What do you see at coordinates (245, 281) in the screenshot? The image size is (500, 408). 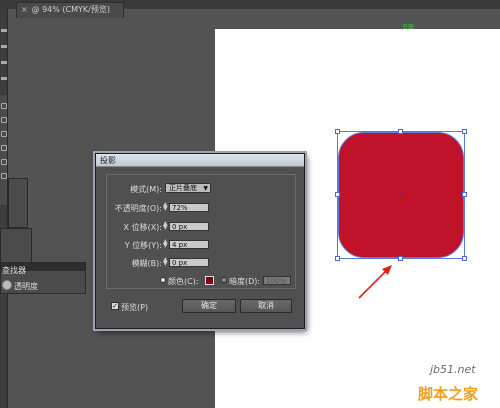 I see `darkness-label: 暗度(D):` at bounding box center [245, 281].